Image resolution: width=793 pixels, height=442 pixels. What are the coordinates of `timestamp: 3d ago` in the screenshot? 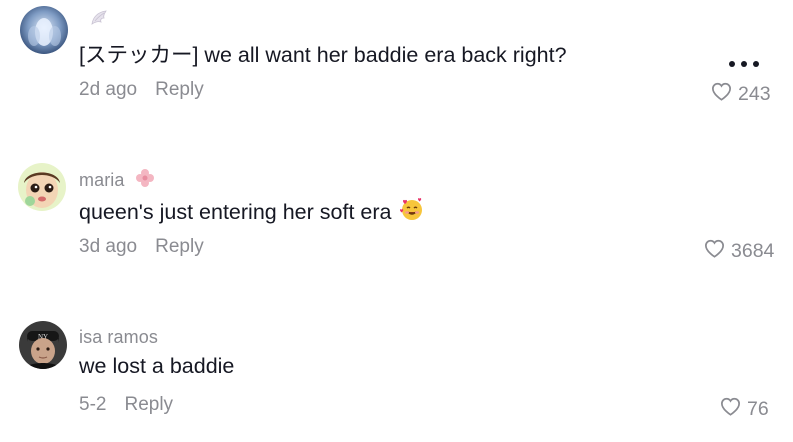 It's located at (108, 246).